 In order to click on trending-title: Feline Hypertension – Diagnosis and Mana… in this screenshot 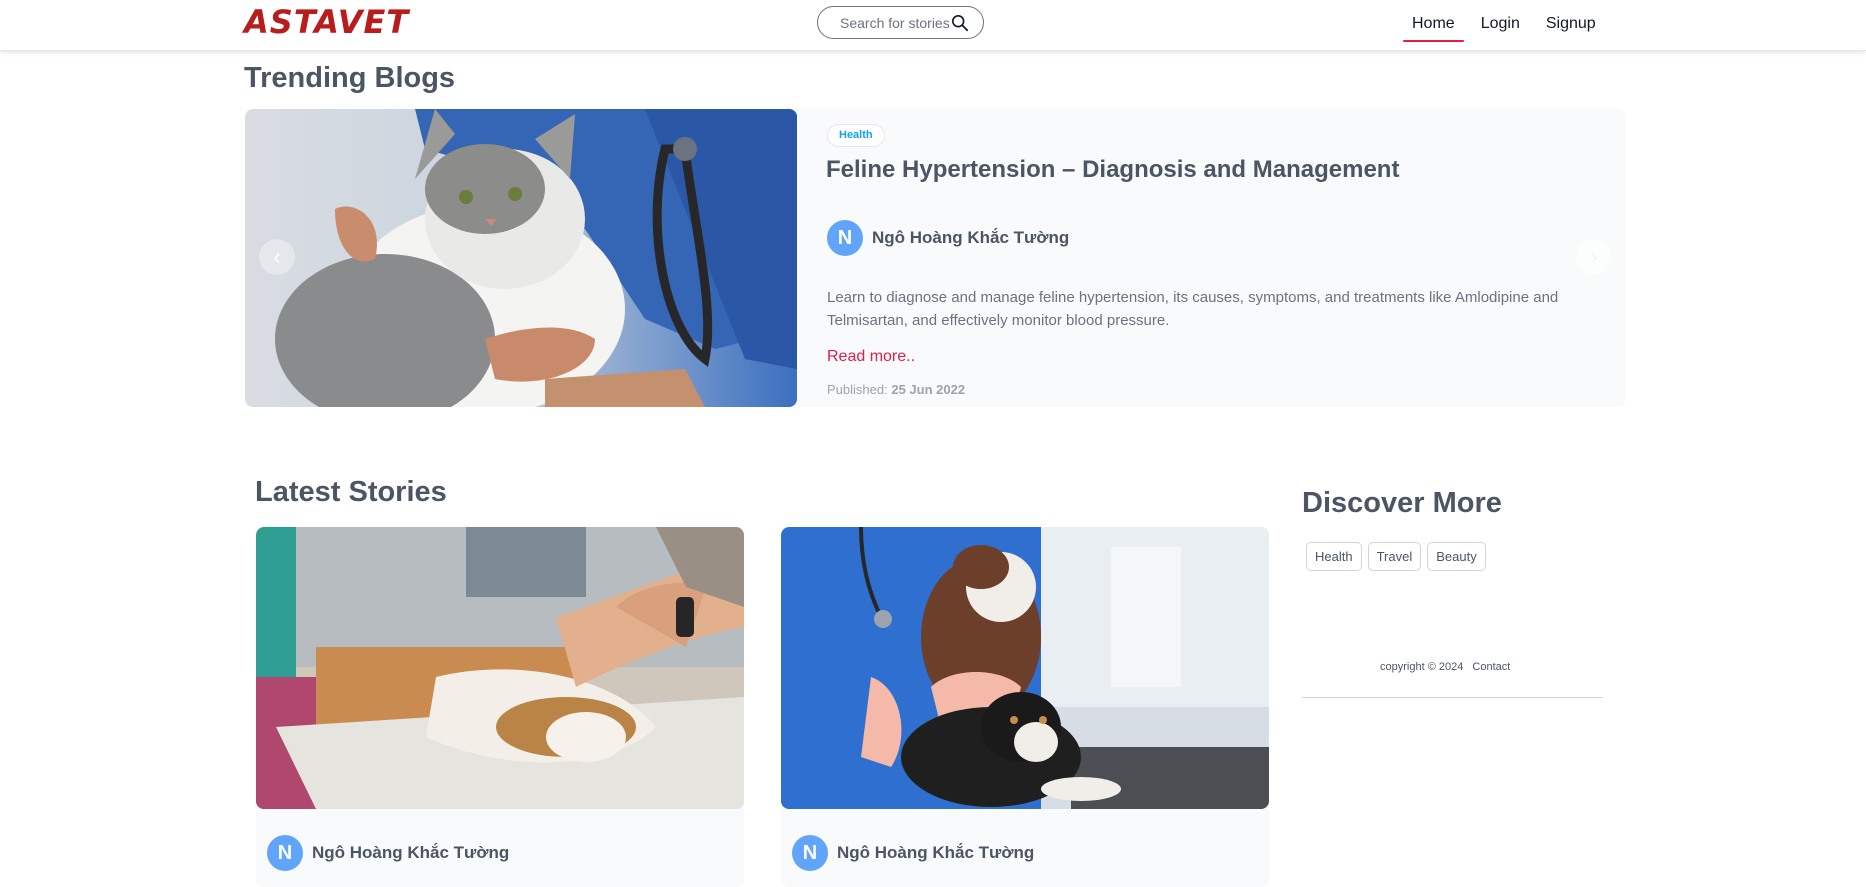, I will do `click(1112, 170)`.